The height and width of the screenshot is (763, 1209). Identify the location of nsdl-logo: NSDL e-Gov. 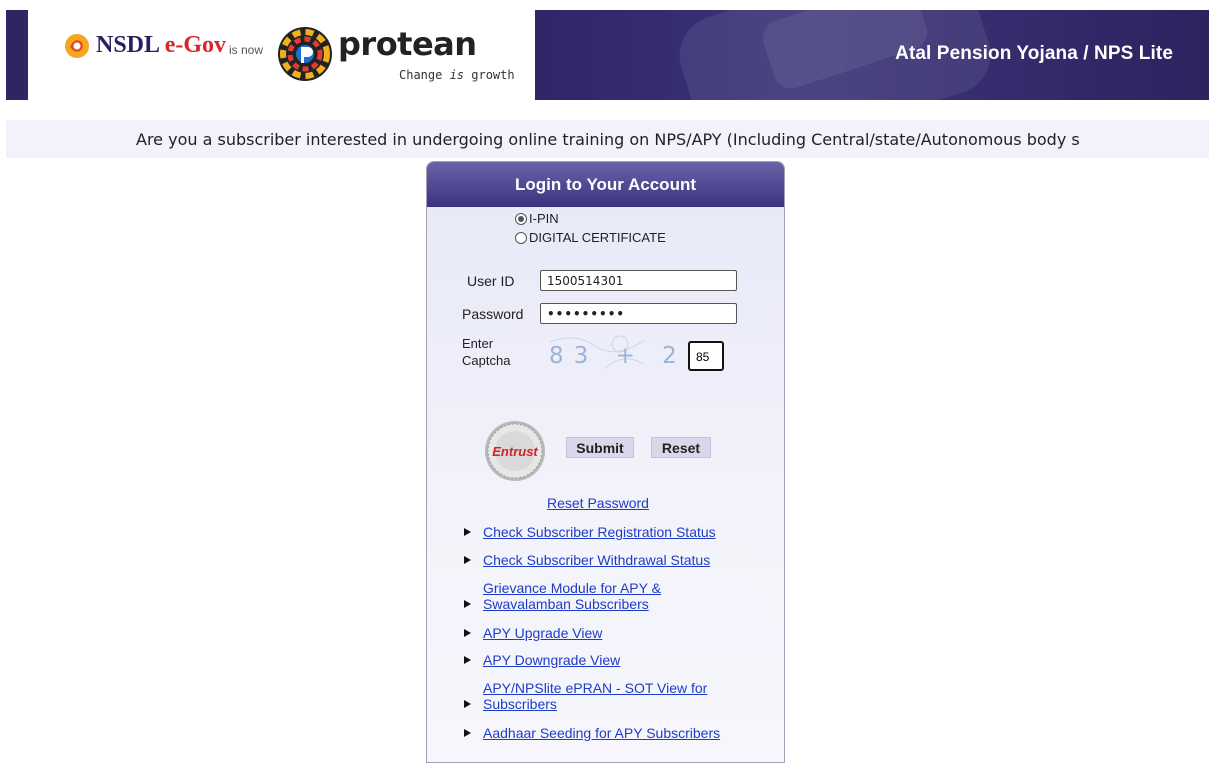
(145, 45).